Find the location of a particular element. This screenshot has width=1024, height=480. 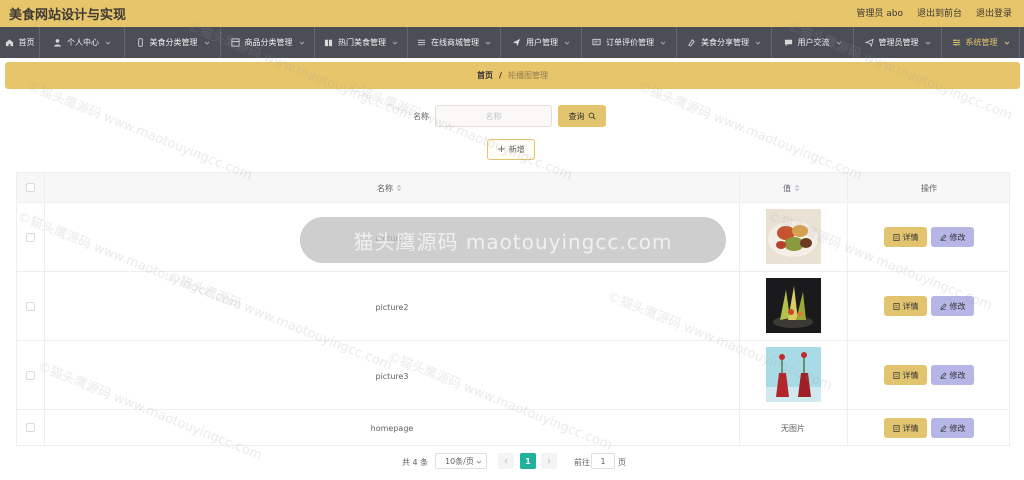

page-size-value: 10条/页 is located at coordinates (459, 461).